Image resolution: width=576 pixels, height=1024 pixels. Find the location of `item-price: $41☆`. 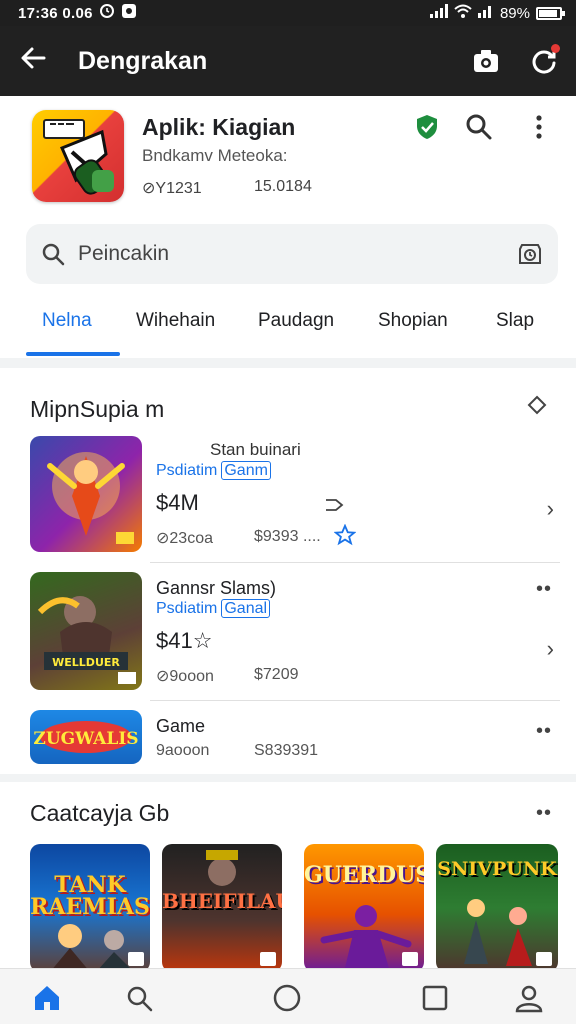

item-price: $41☆ is located at coordinates (184, 640).